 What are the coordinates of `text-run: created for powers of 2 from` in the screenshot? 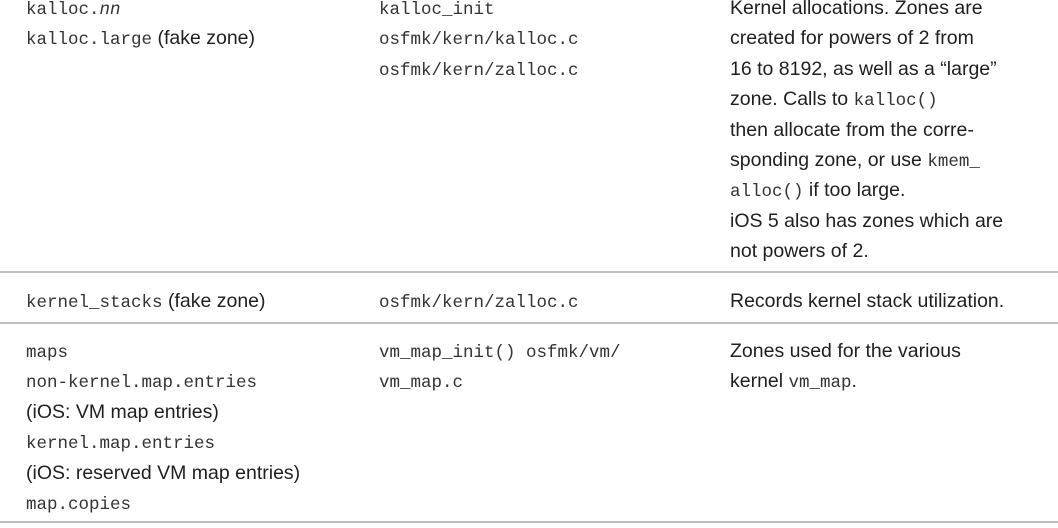 It's located at (852, 38).